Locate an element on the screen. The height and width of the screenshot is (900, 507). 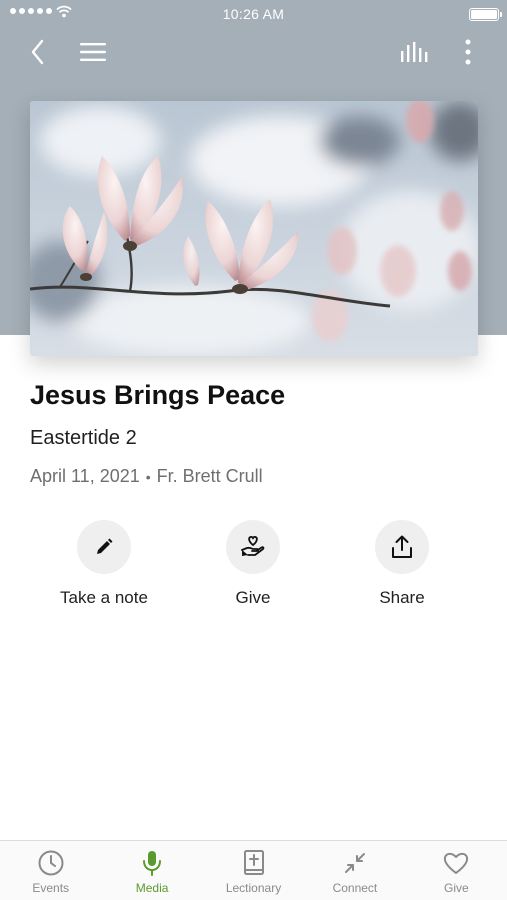
tab-lectionary: Lectionary is located at coordinates (253, 870).